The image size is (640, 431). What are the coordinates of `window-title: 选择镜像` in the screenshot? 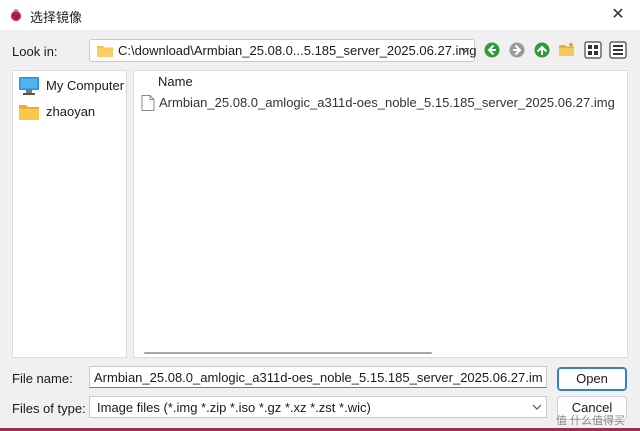 It's located at (56, 17).